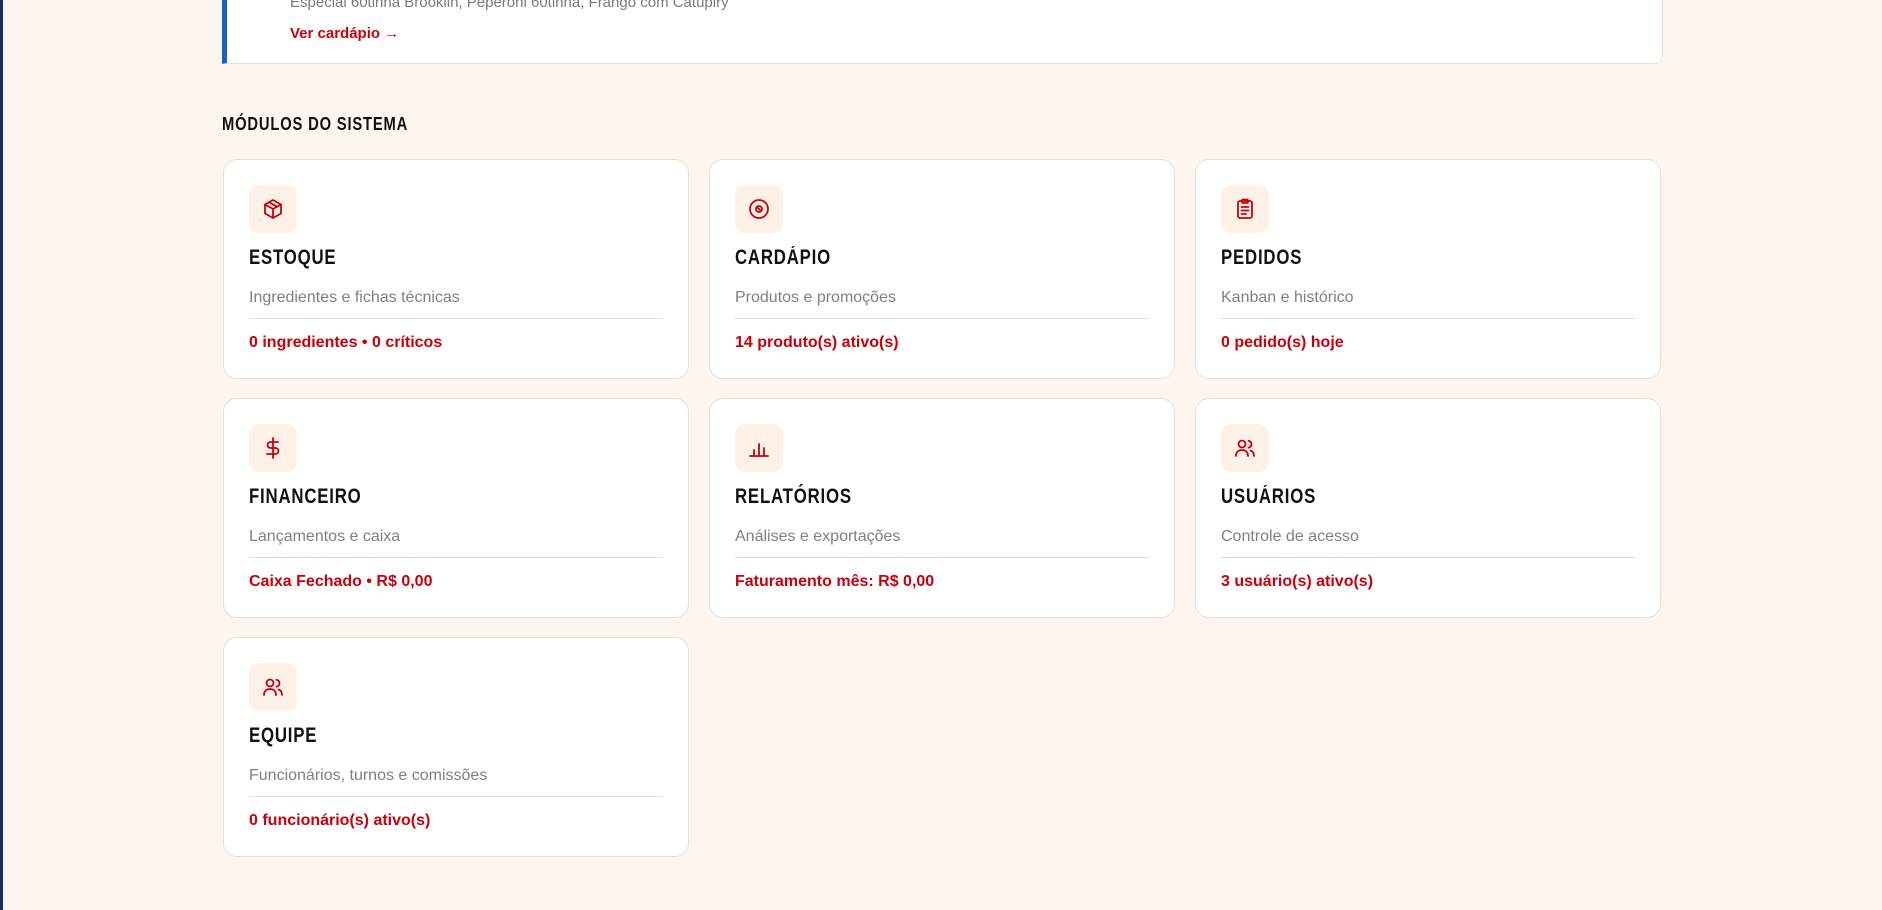  Describe the element at coordinates (341, 581) in the screenshot. I see `module-stat: Caixa Fechado • R$ 0,00` at that location.